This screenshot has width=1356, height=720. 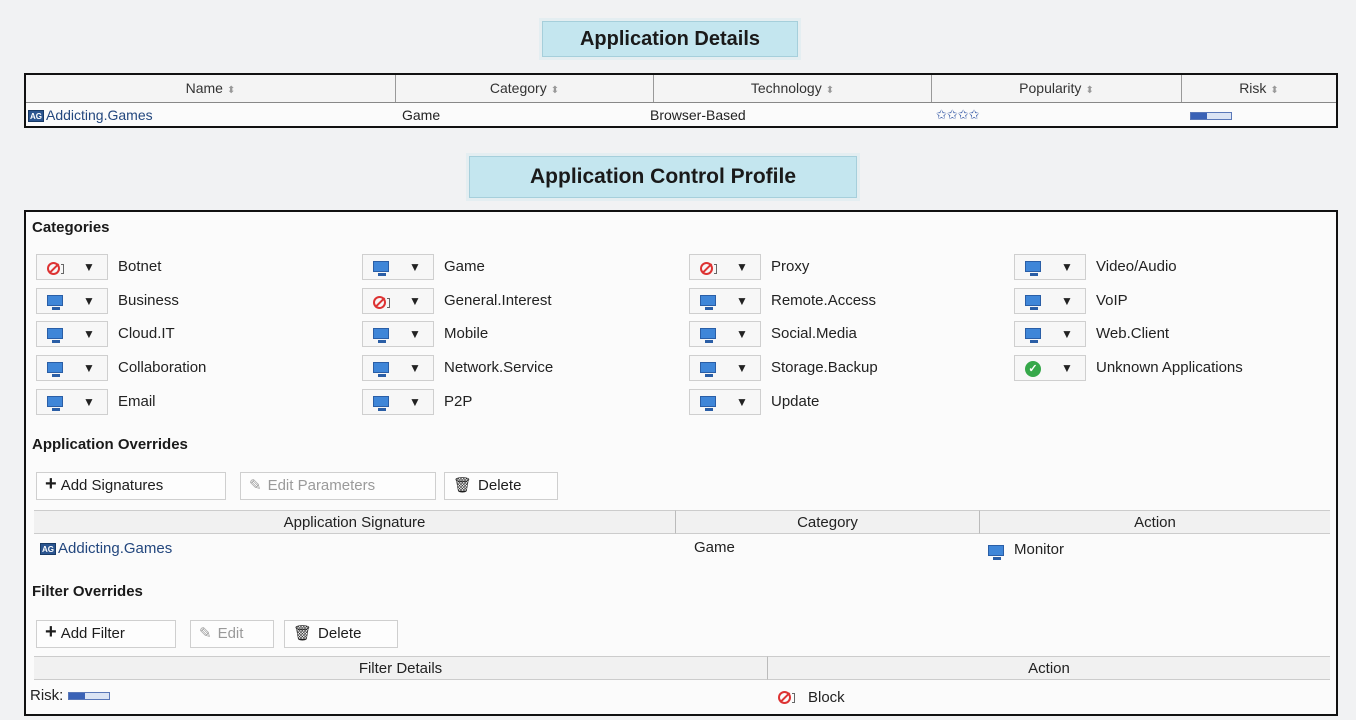 What do you see at coordinates (355, 522) in the screenshot?
I see `column-header-application-signature: Application Signature` at bounding box center [355, 522].